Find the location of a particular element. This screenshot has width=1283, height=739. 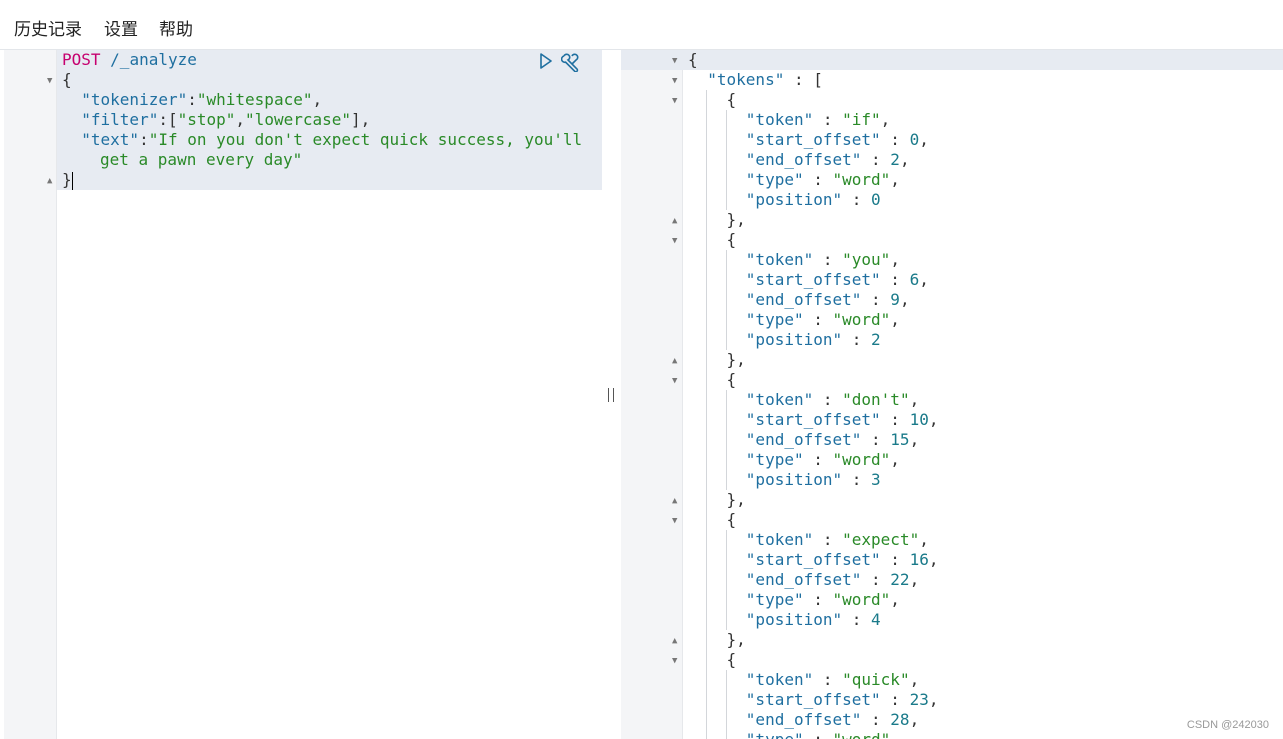

json-string: get a pawn every day" is located at coordinates (201, 159).